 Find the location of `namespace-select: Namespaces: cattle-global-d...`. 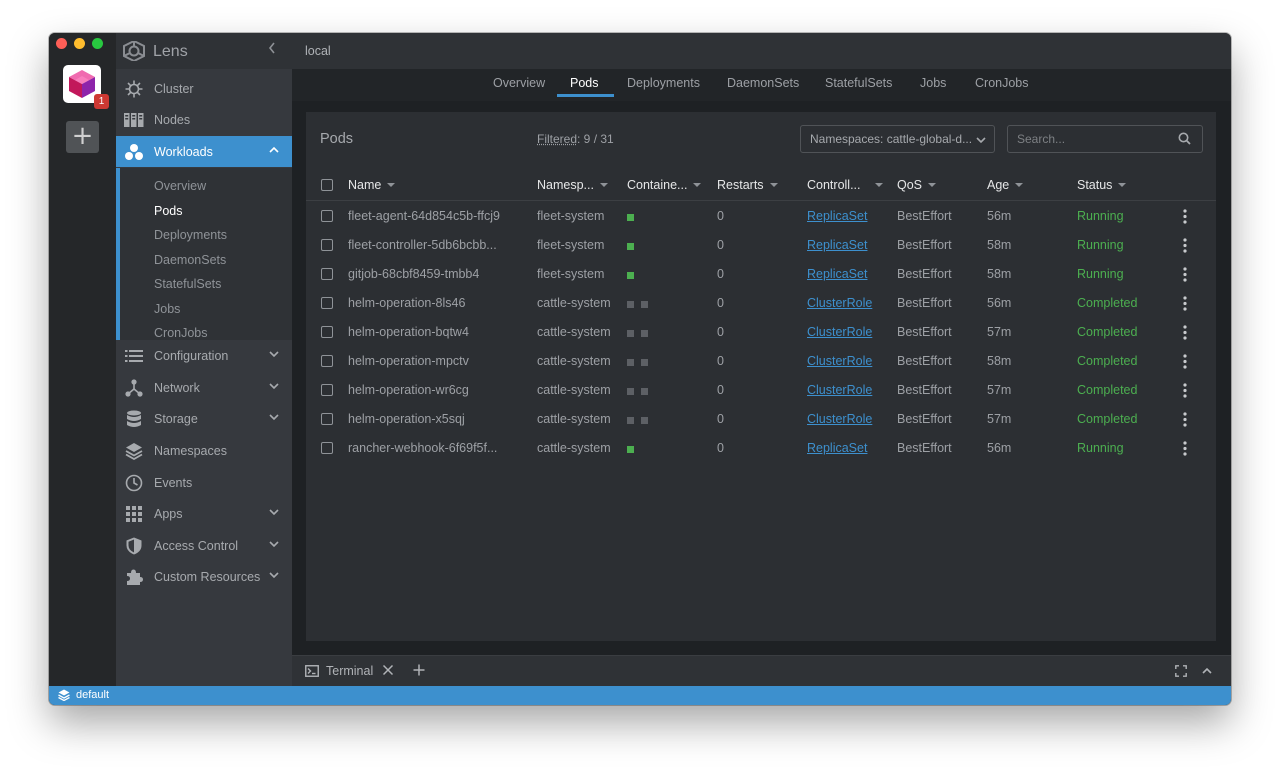

namespace-select: Namespaces: cattle-global-d... is located at coordinates (897, 139).